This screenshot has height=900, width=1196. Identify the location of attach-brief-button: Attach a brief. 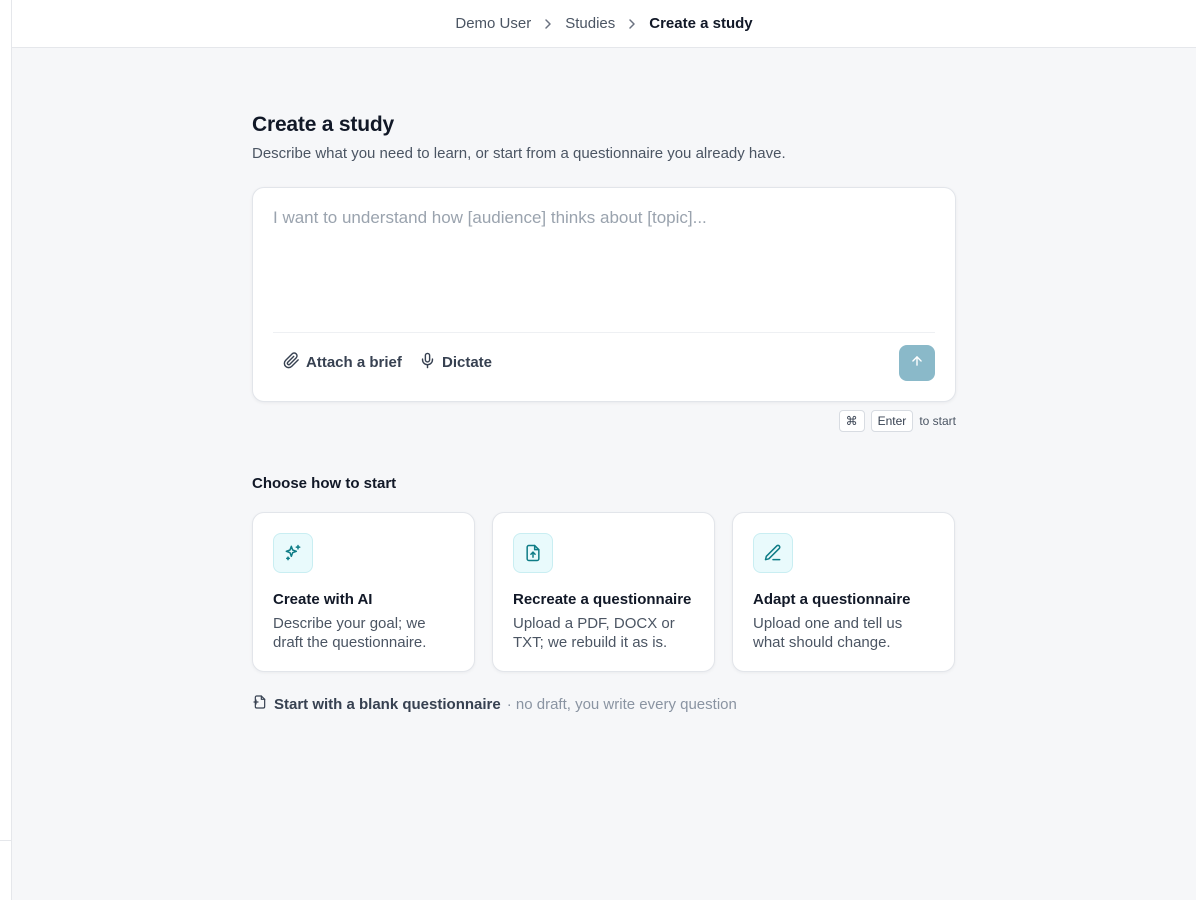
(342, 362).